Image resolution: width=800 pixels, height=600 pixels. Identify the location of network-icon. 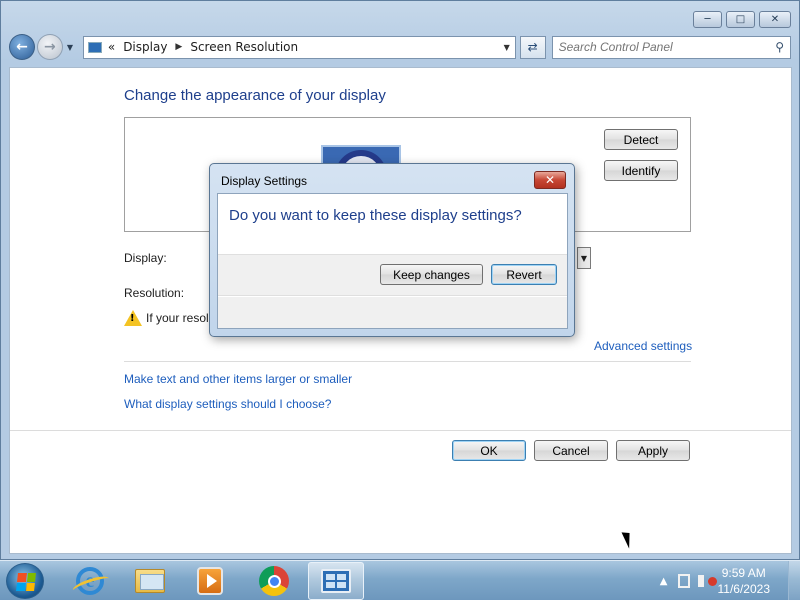
(683, 581).